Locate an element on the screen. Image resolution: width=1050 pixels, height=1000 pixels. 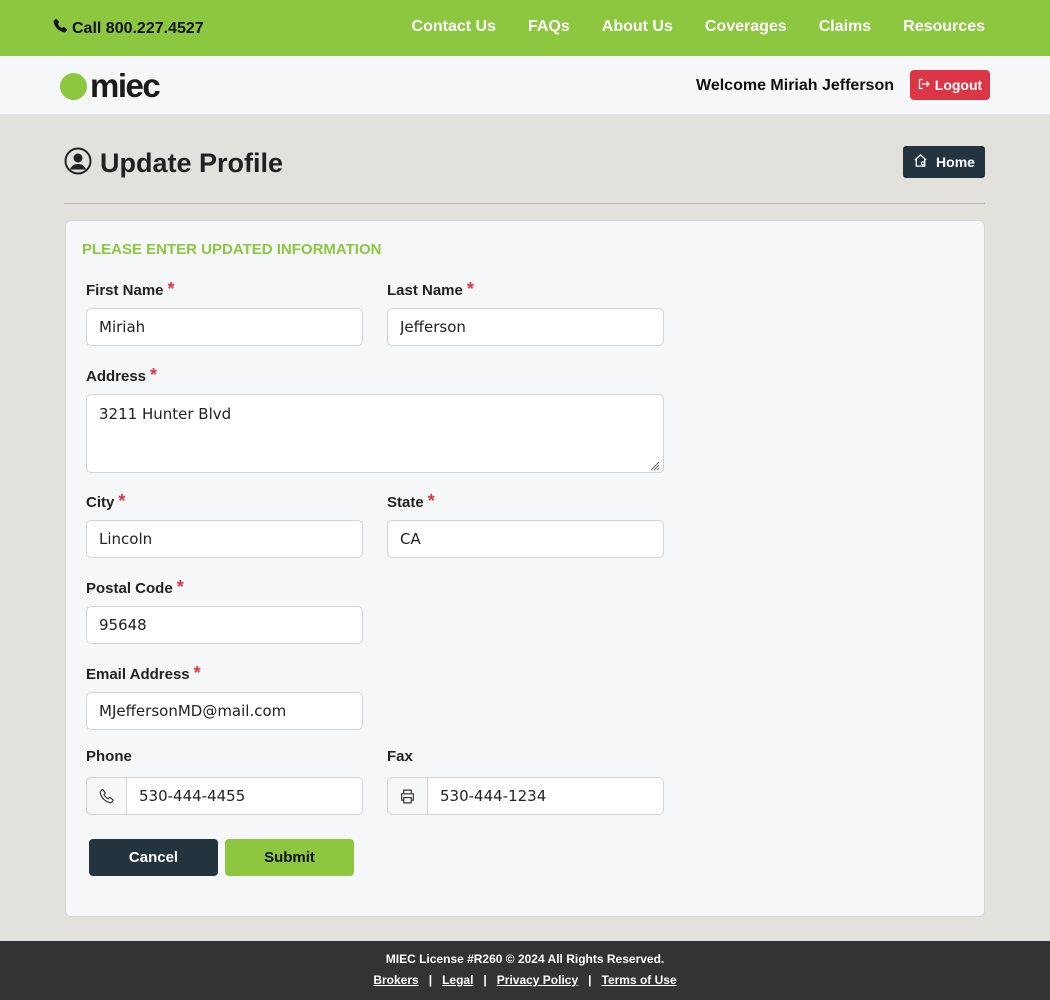
first-name-input is located at coordinates (224, 327).